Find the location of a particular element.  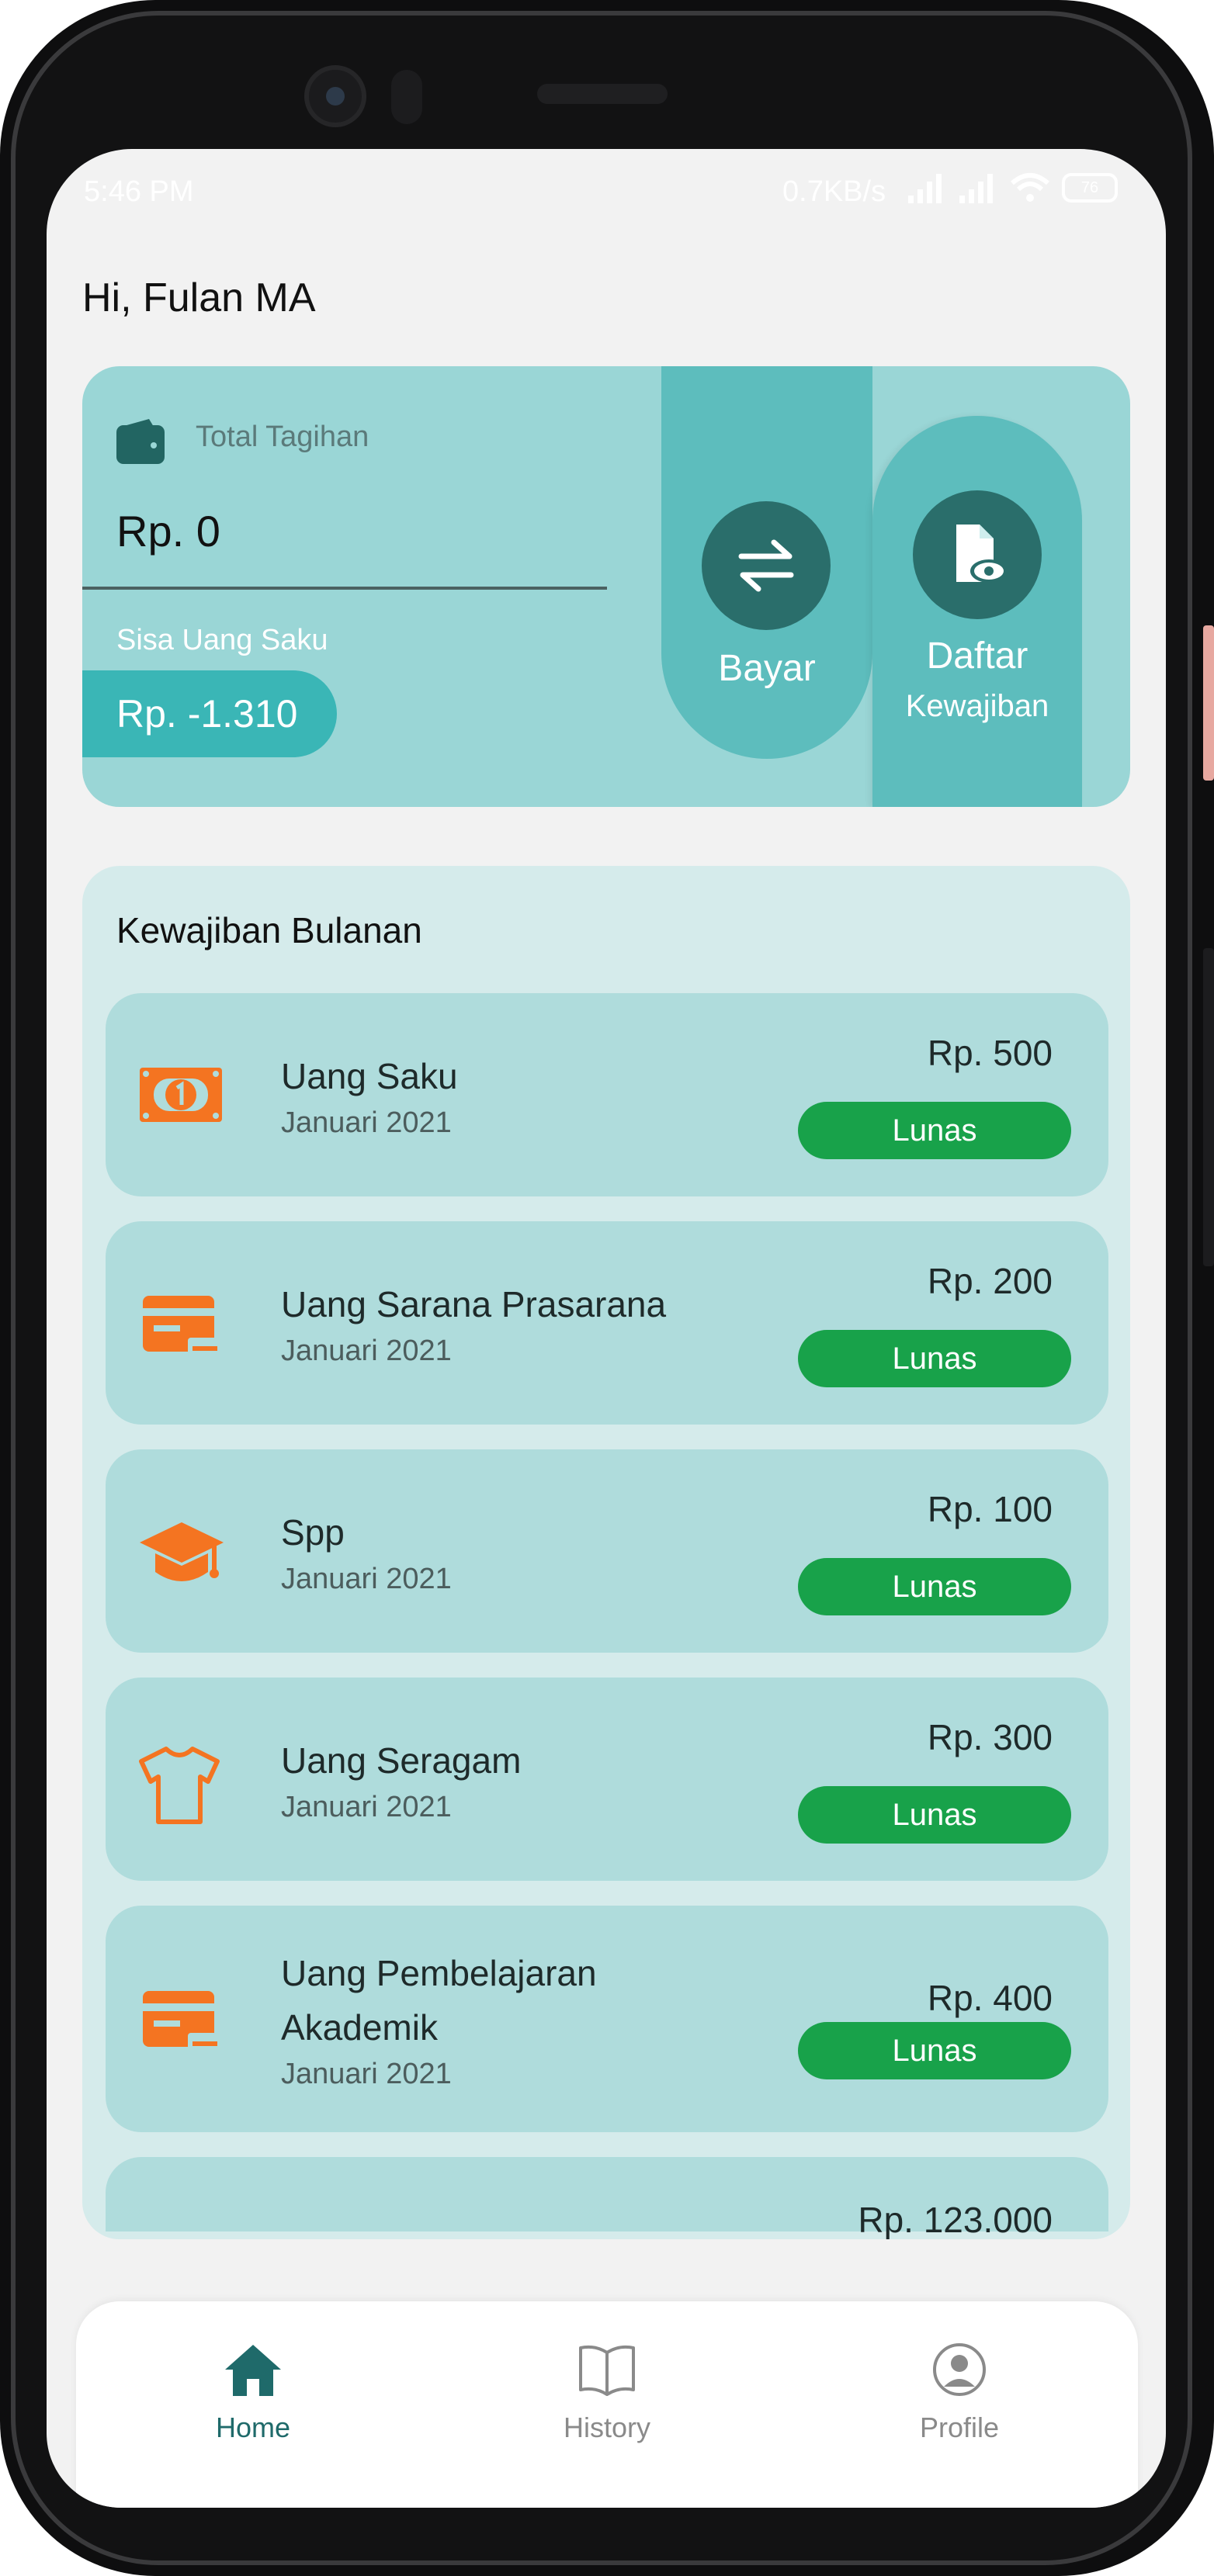

item-amount: Rp. 100 is located at coordinates (990, 1509).